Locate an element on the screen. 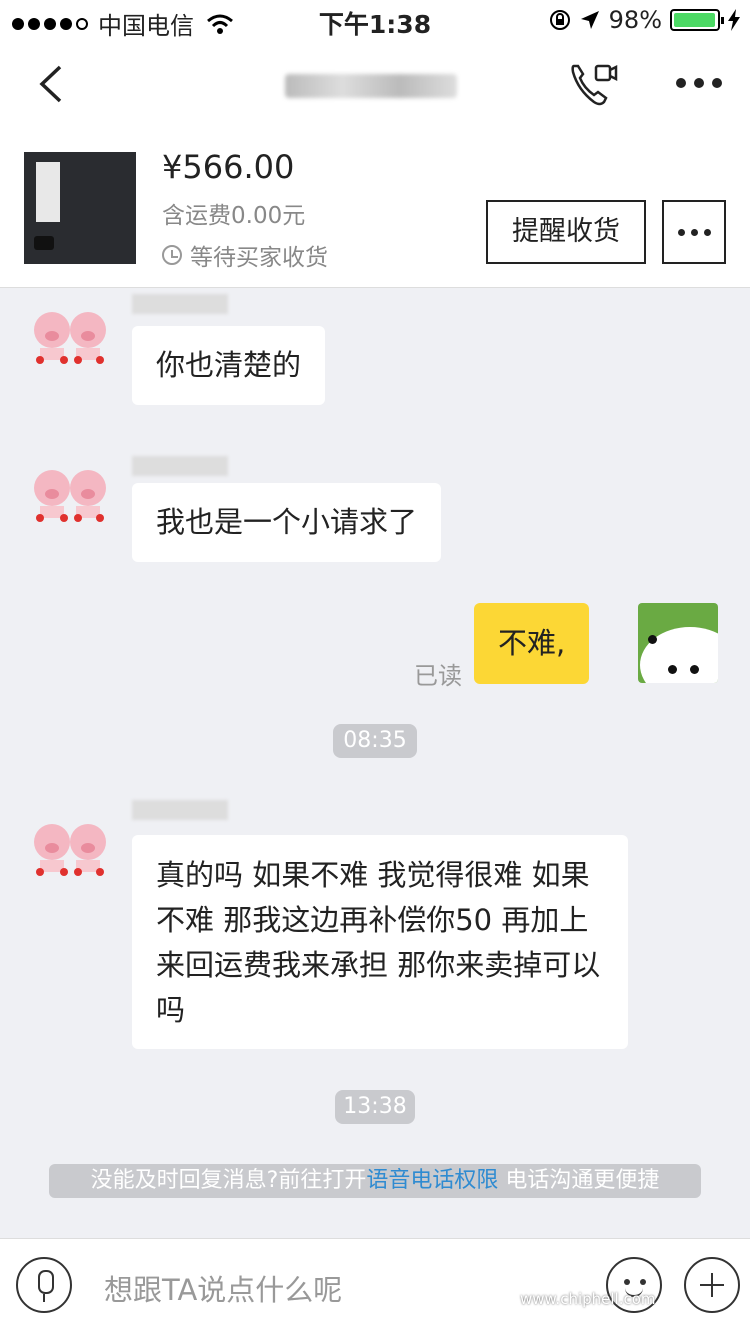 The width and height of the screenshot is (750, 1334). more-icon is located at coordinates (699, 84).